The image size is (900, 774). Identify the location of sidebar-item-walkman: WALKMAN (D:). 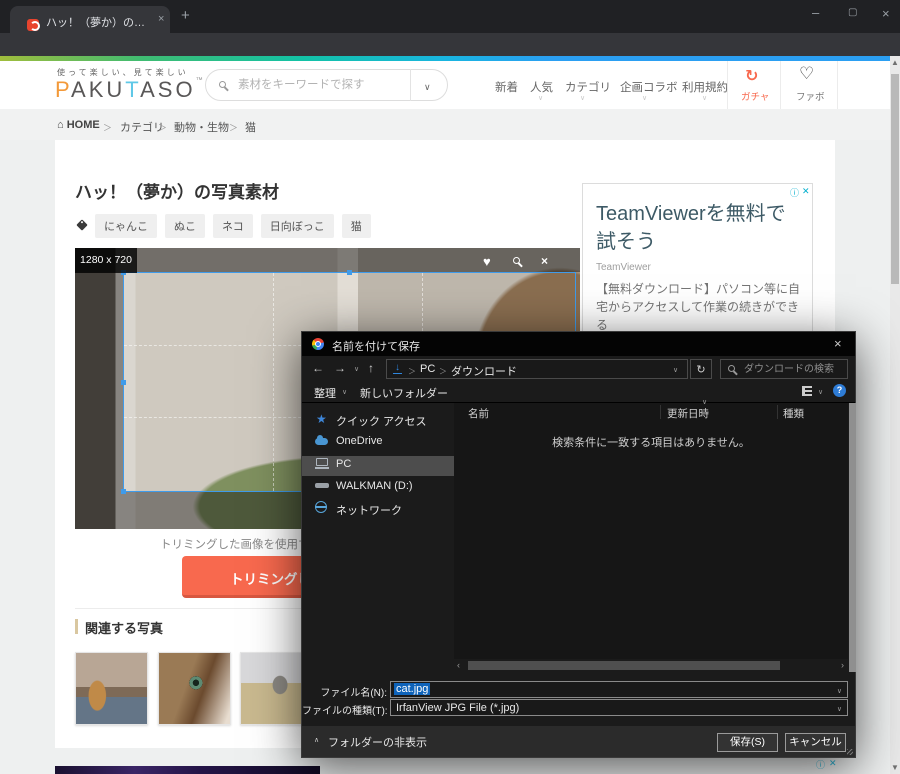
(374, 486).